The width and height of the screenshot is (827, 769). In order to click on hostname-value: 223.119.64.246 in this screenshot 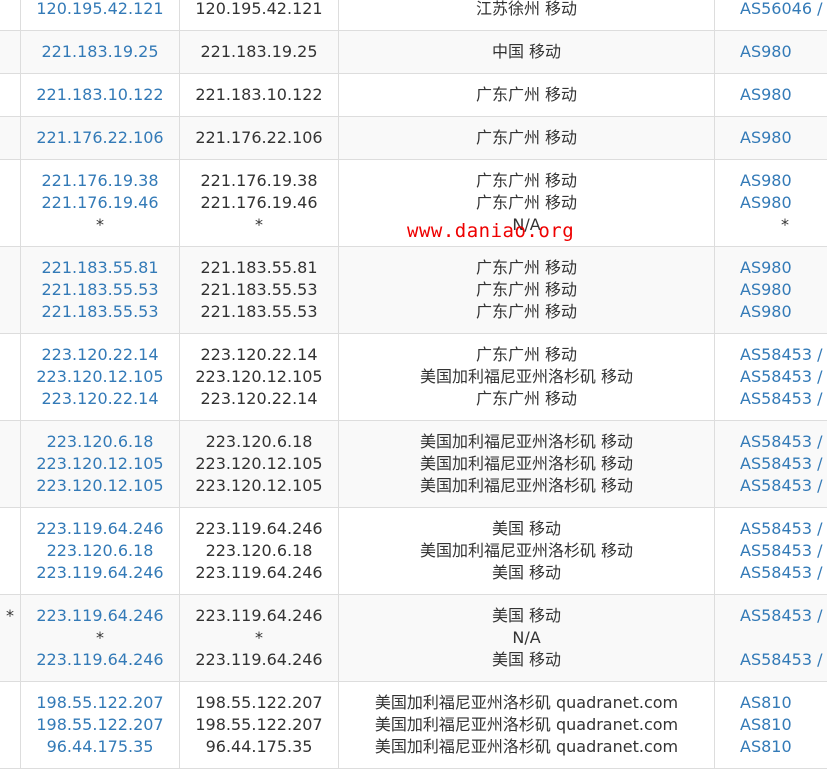, I will do `click(259, 616)`.